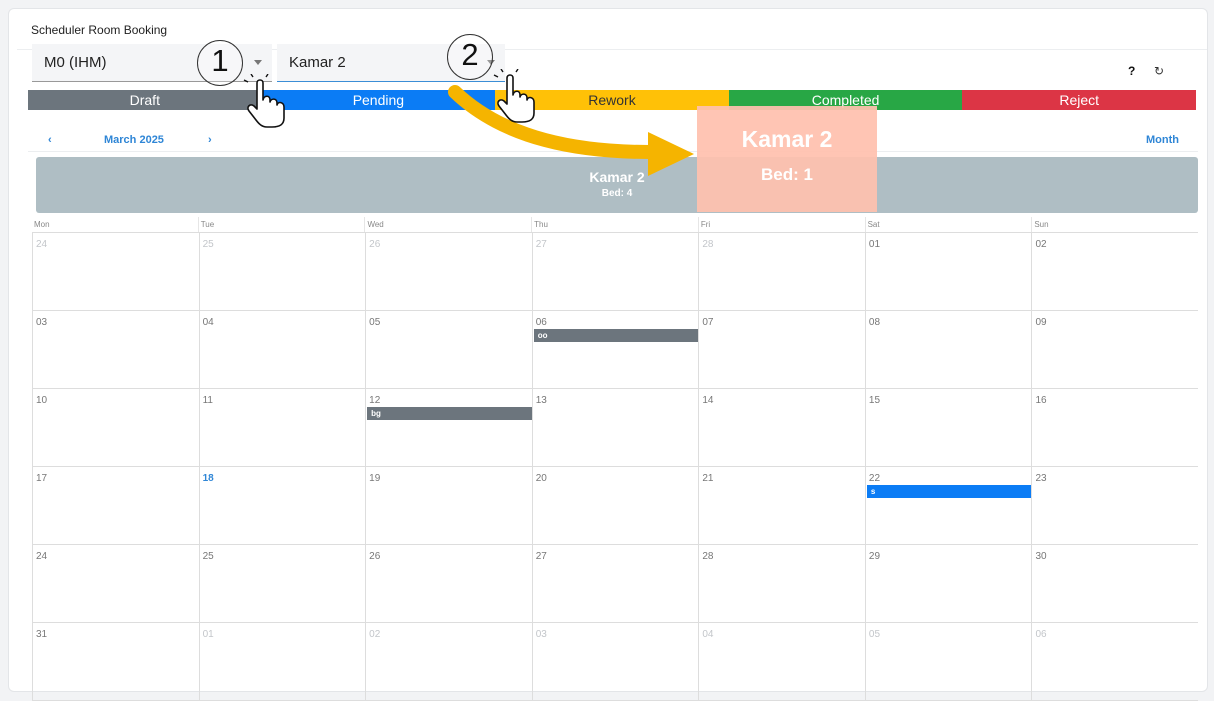  What do you see at coordinates (787, 159) in the screenshot?
I see `room-tooltip-callout: Kamar 2 Bed: 1` at bounding box center [787, 159].